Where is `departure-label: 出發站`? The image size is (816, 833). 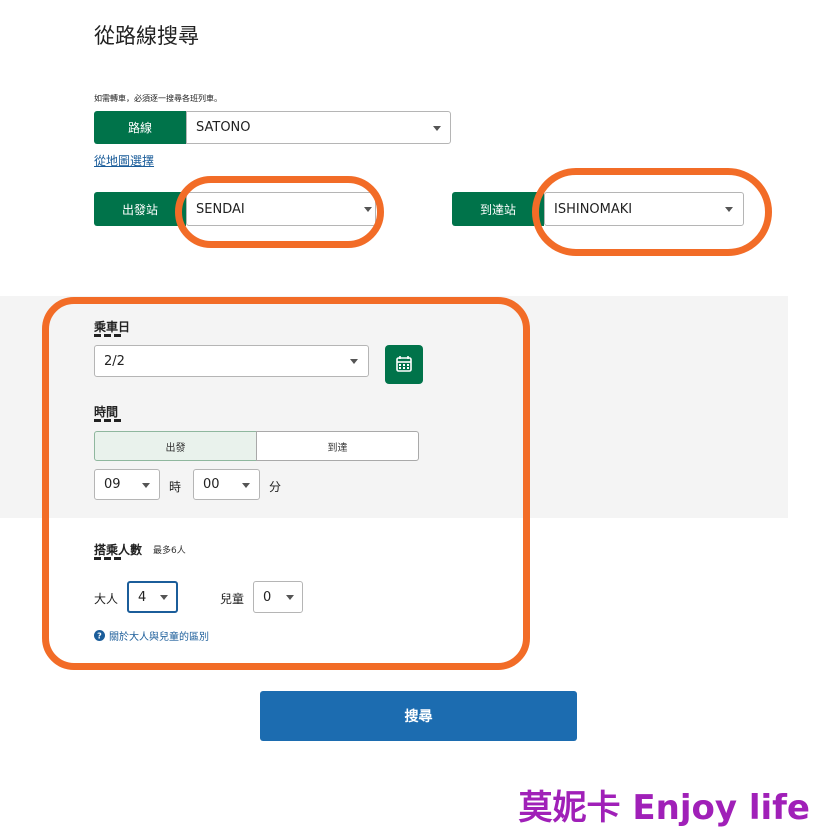
departure-label: 出發站 is located at coordinates (140, 209).